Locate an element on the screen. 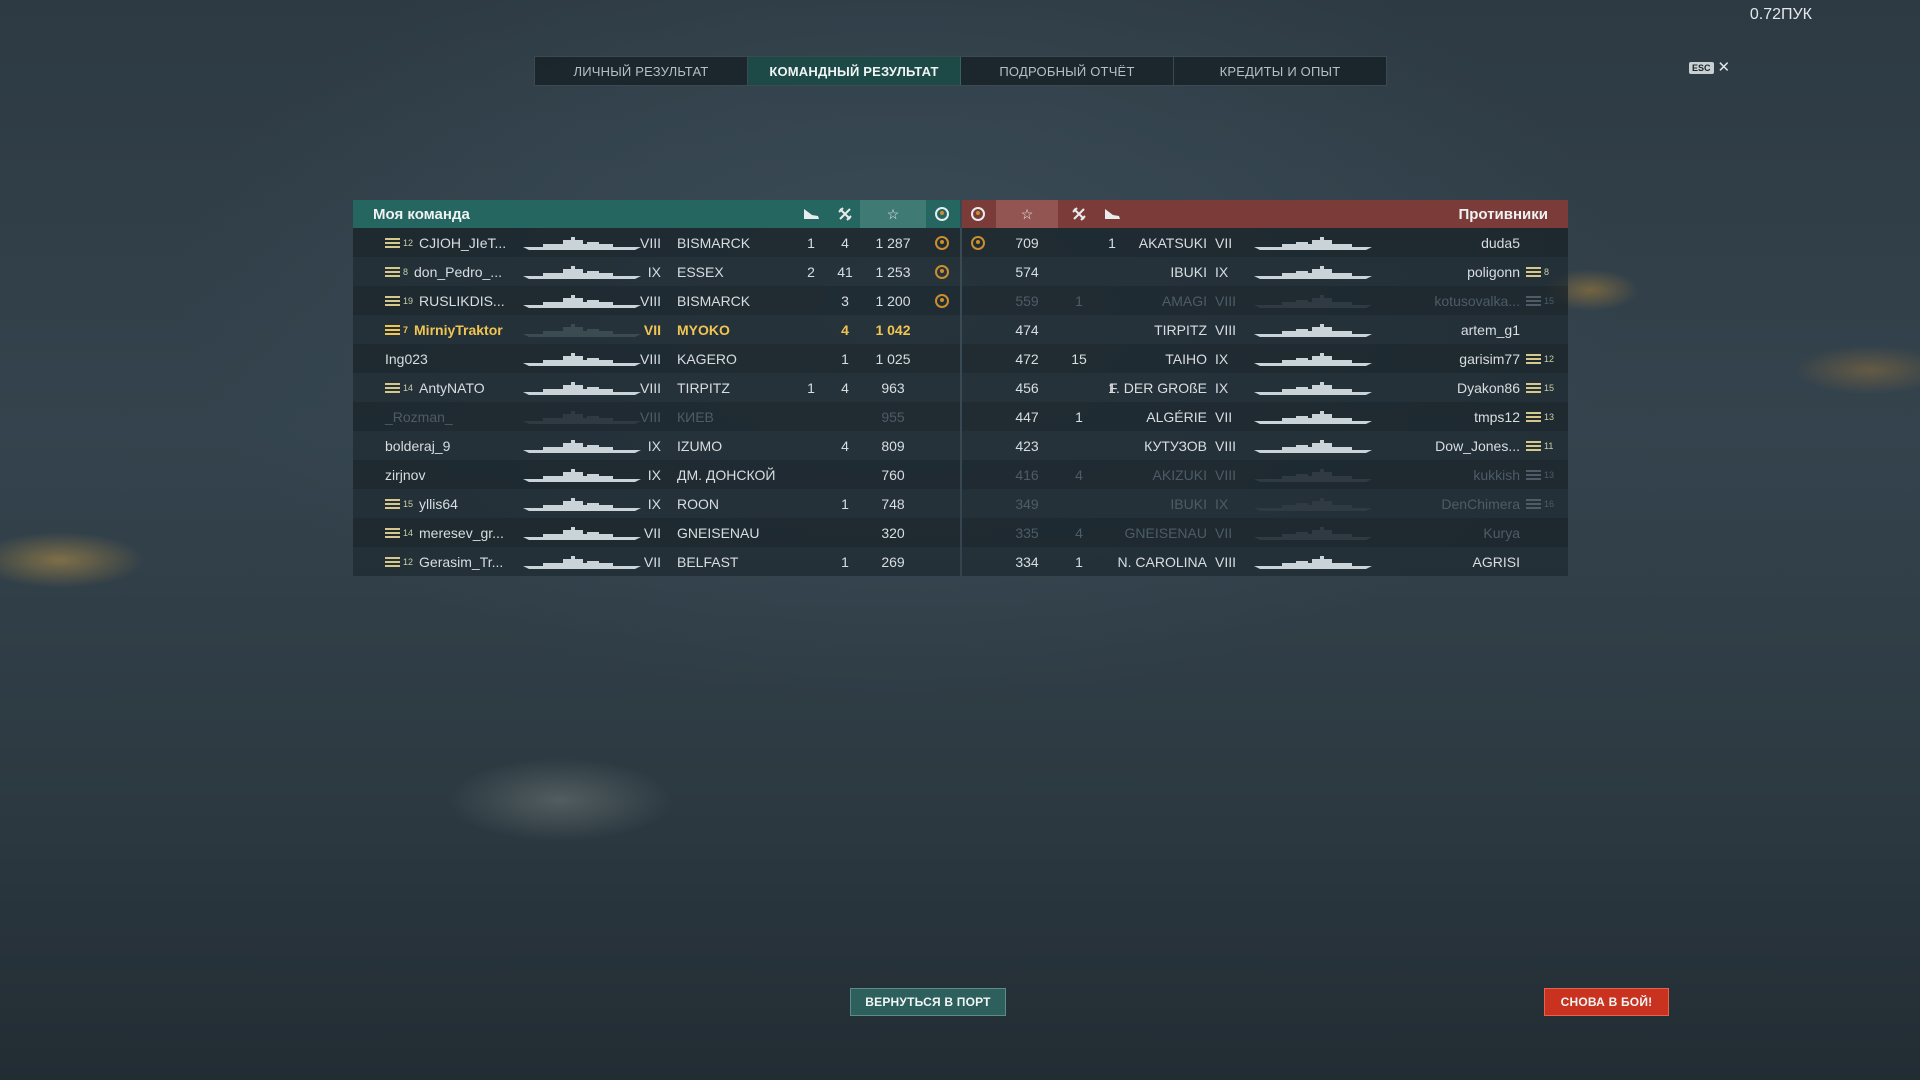 Image resolution: width=1920 pixels, height=1080 pixels. player-row: 574 IBUKI IX poligonn 8 is located at coordinates (1265, 271).